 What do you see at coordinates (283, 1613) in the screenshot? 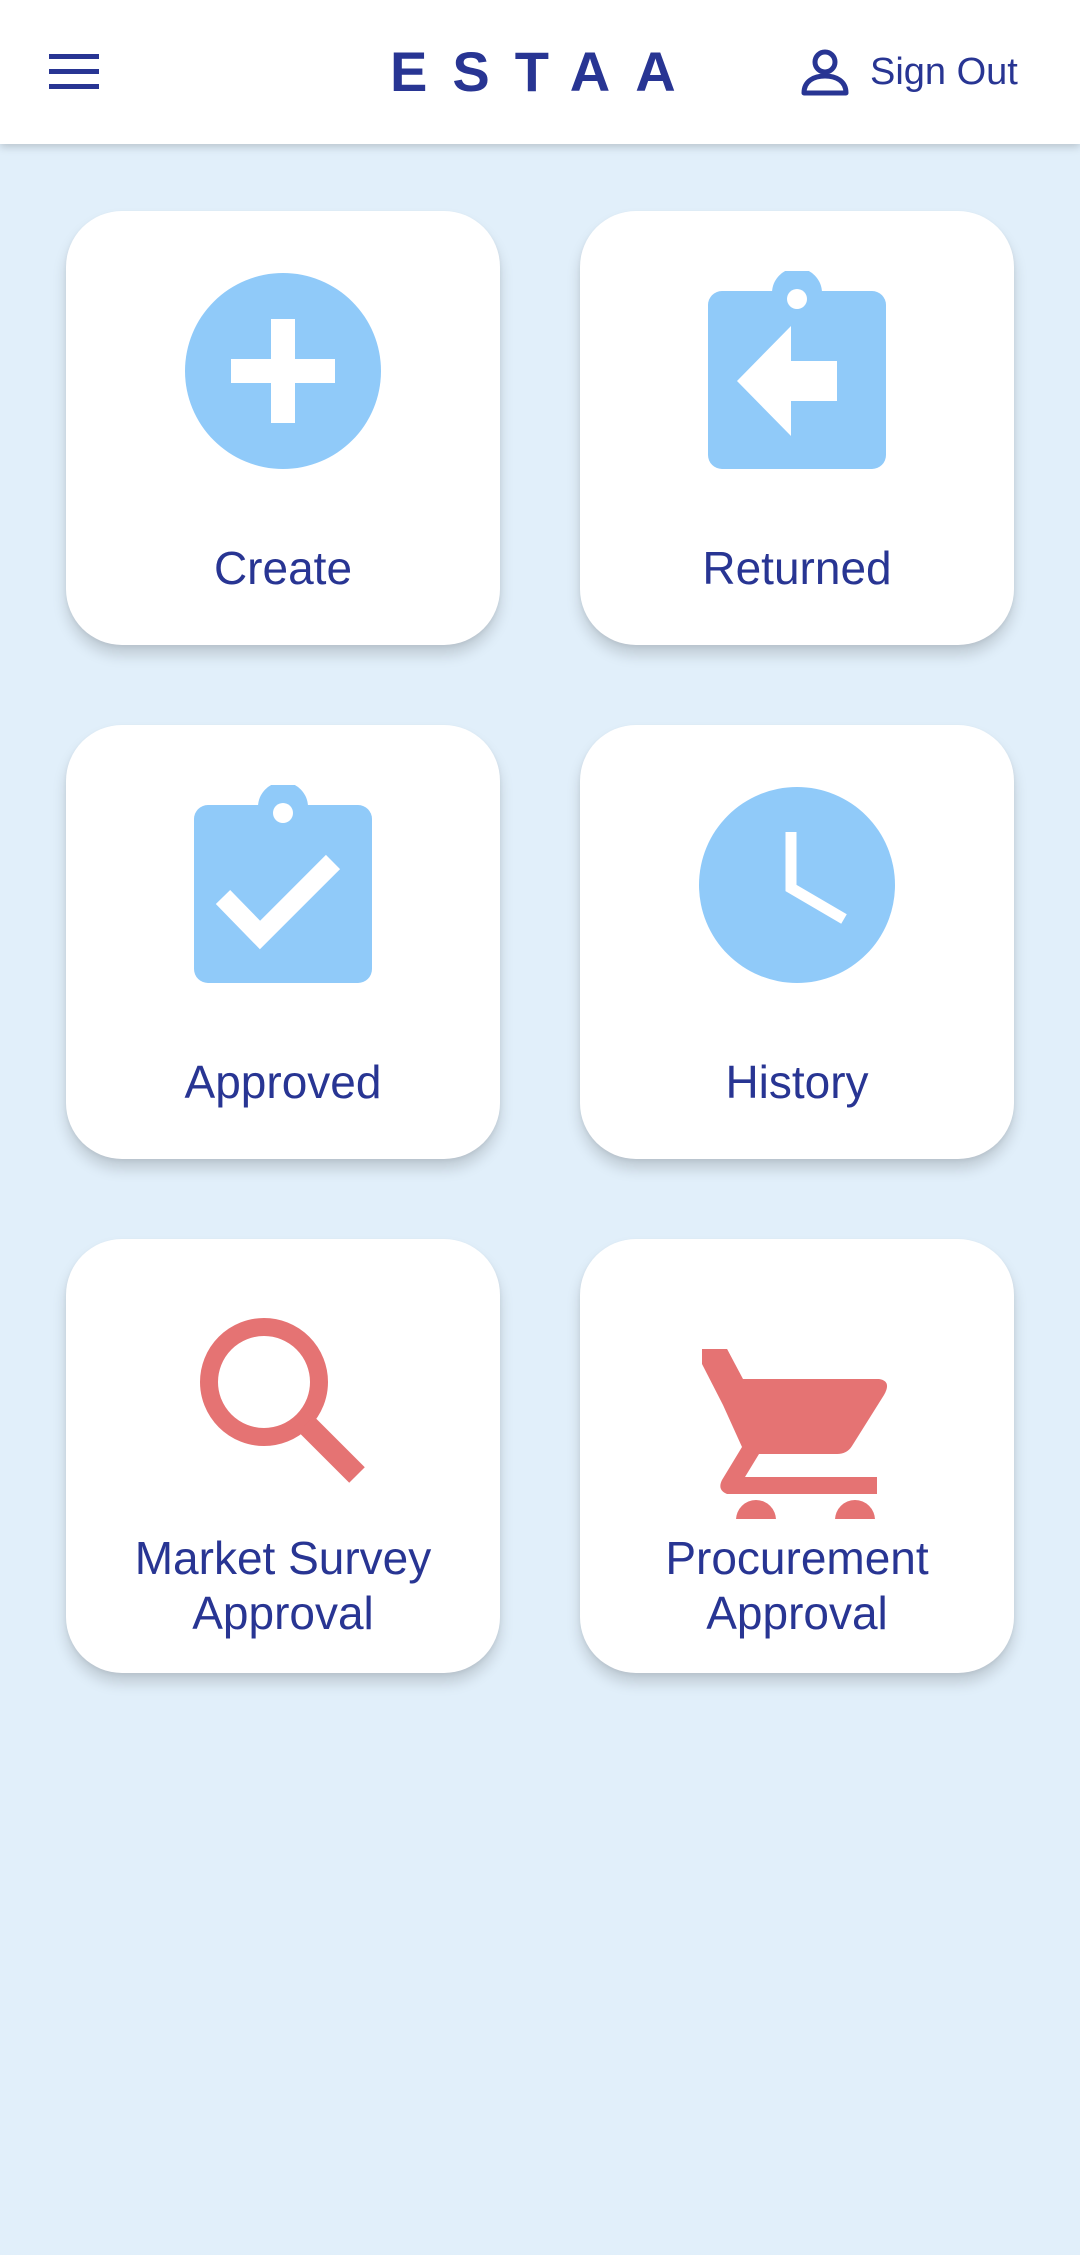
I see `market-survey-label-line2: Approval` at bounding box center [283, 1613].